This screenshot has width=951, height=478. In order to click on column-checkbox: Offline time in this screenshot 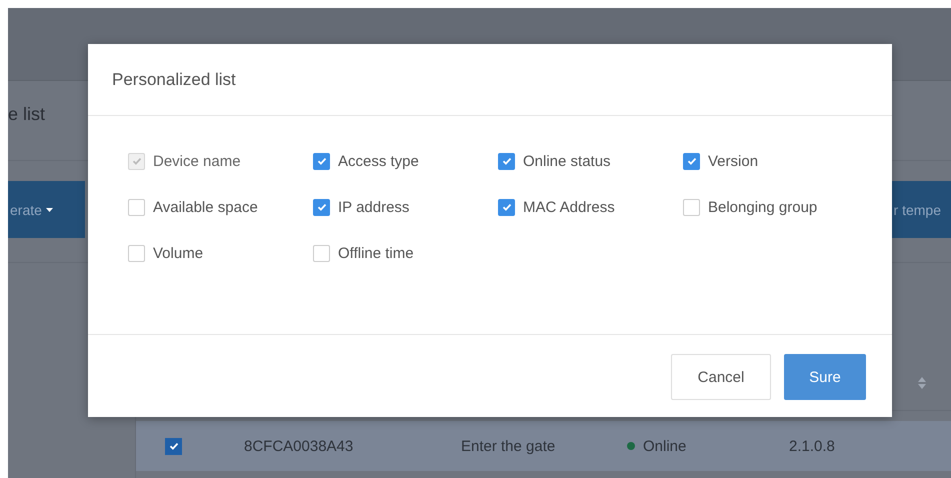, I will do `click(363, 253)`.